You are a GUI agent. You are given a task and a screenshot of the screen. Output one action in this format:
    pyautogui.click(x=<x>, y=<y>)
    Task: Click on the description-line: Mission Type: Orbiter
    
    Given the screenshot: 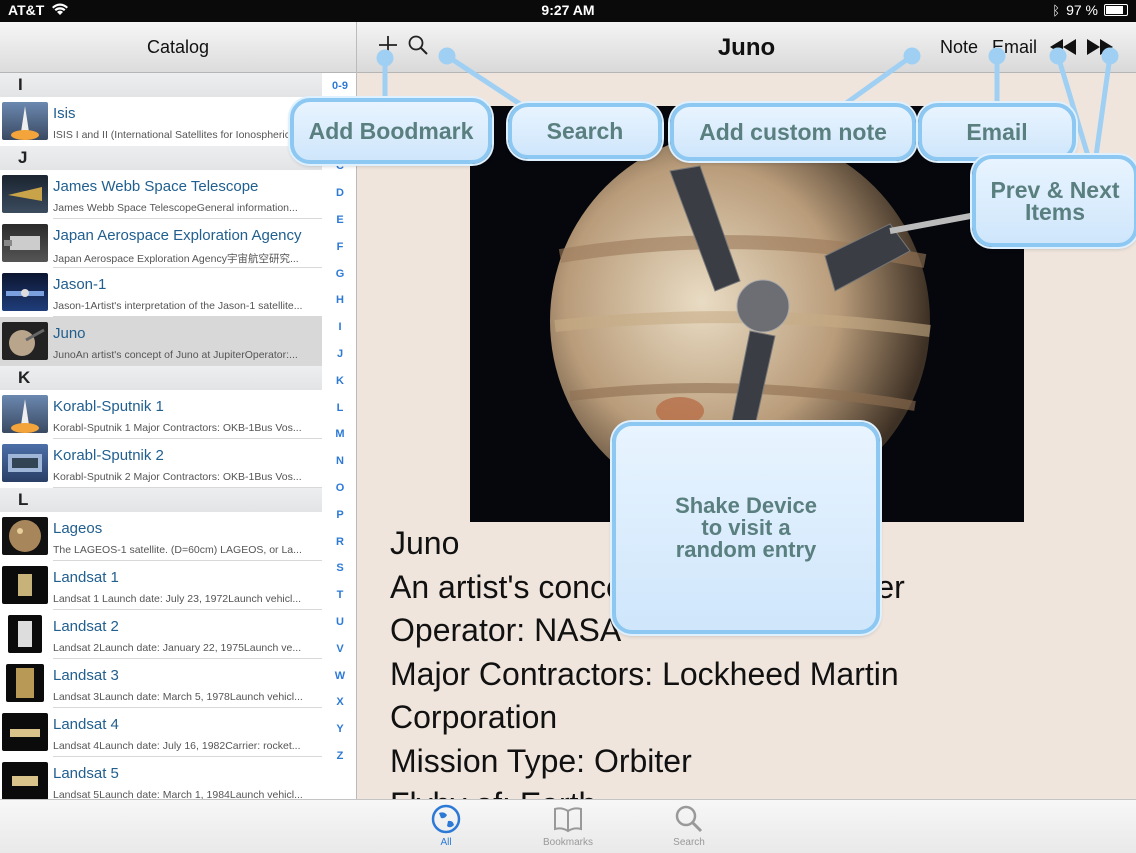 What is the action you would take?
    pyautogui.click(x=541, y=760)
    